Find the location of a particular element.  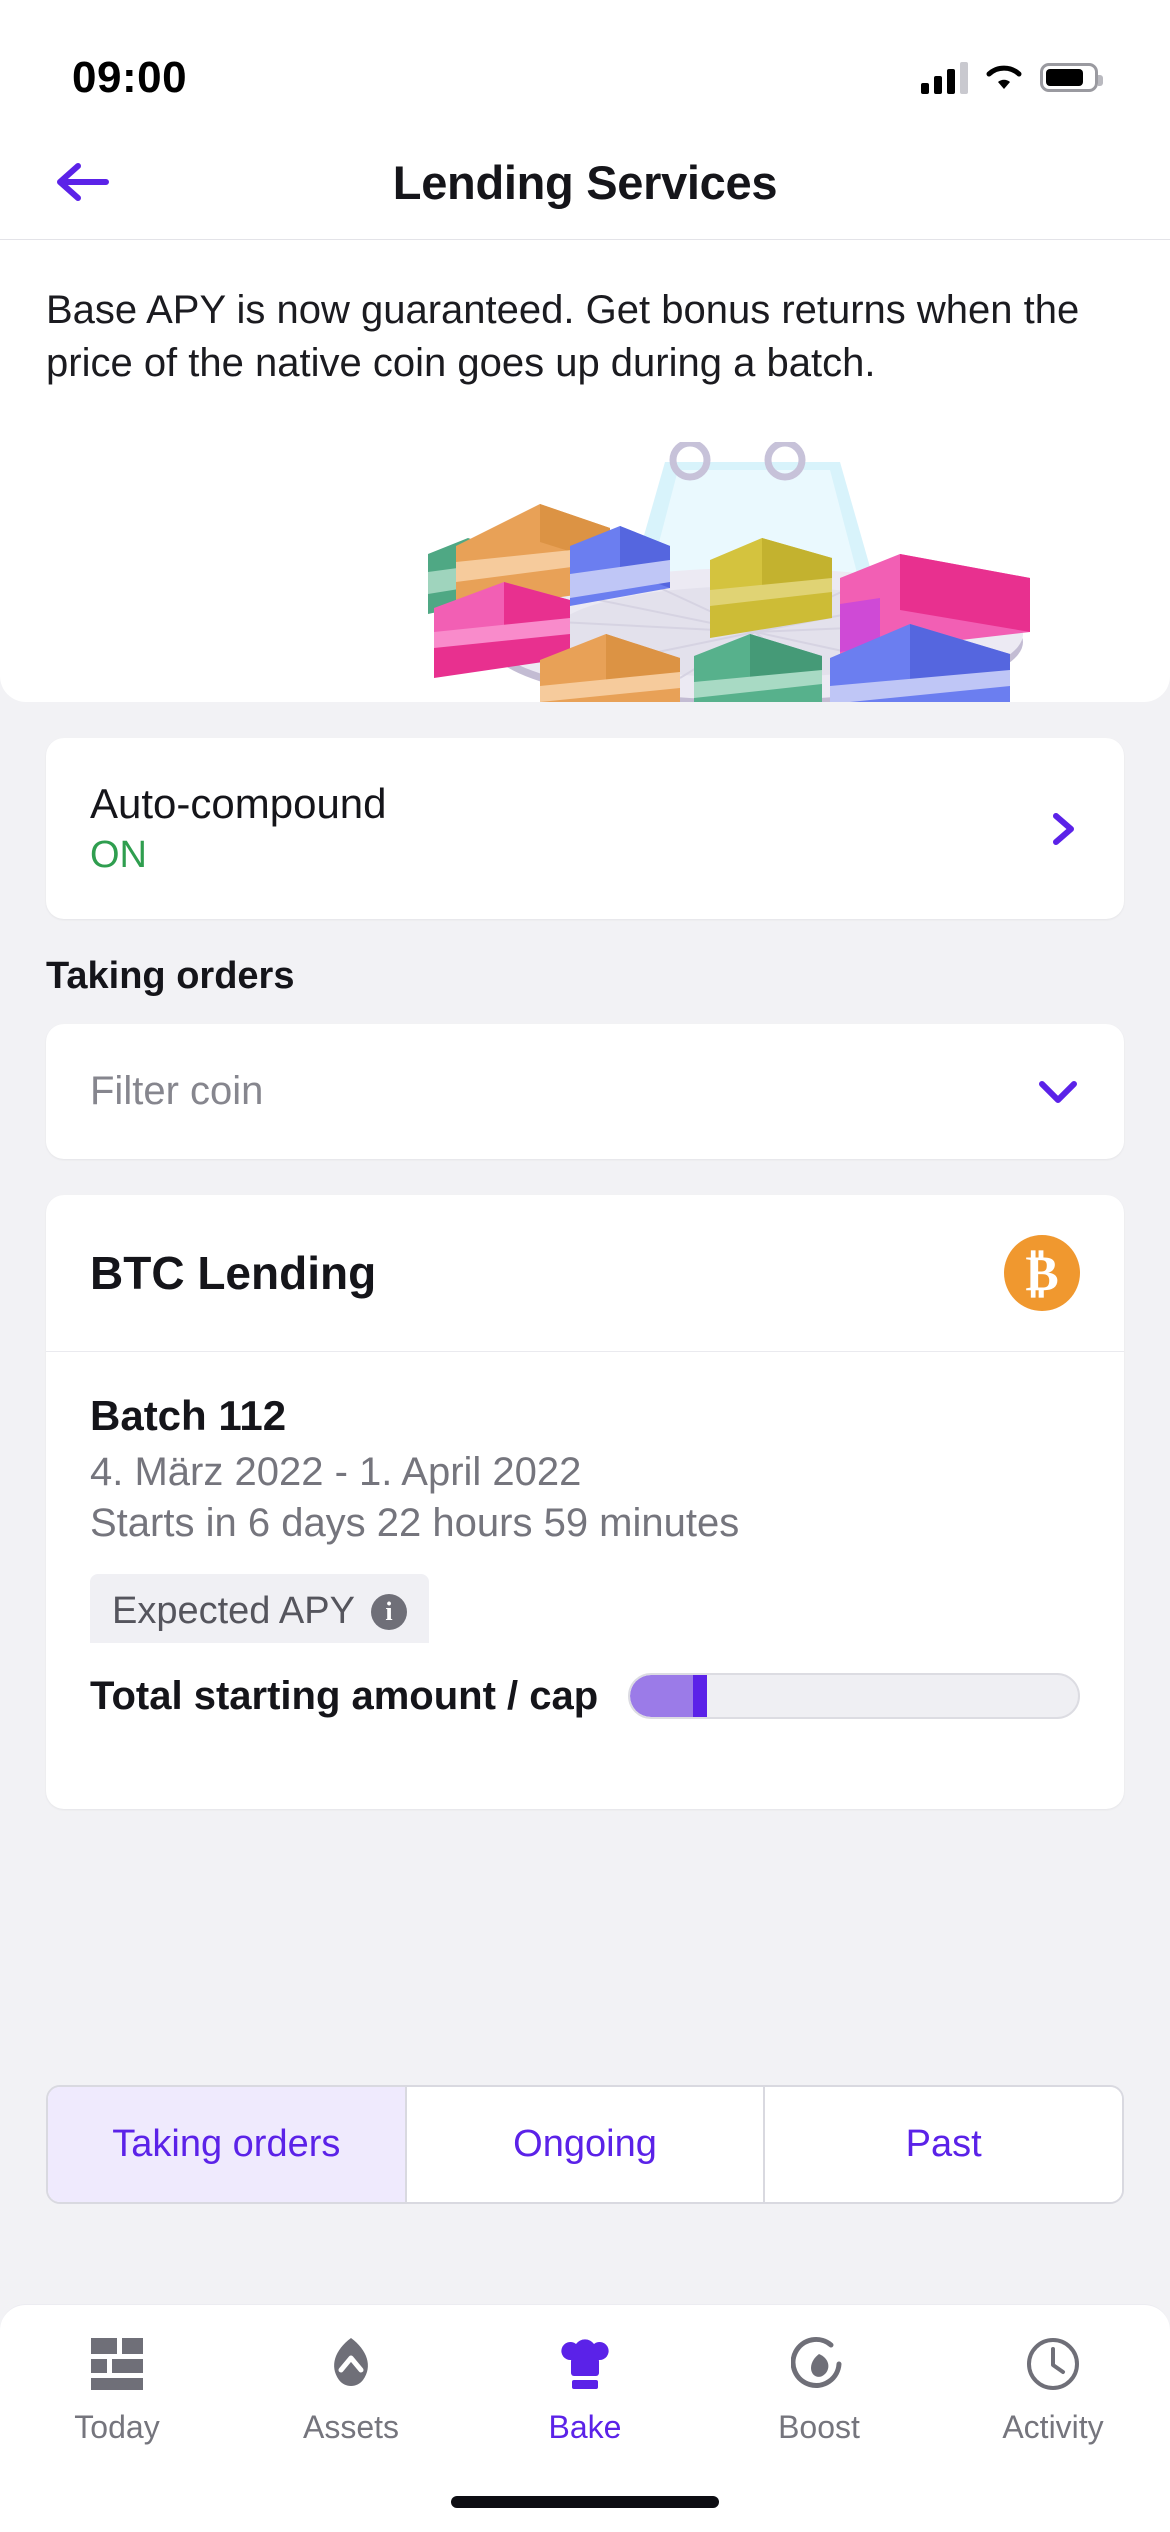

boost-circle-icon is located at coordinates (819, 2364).